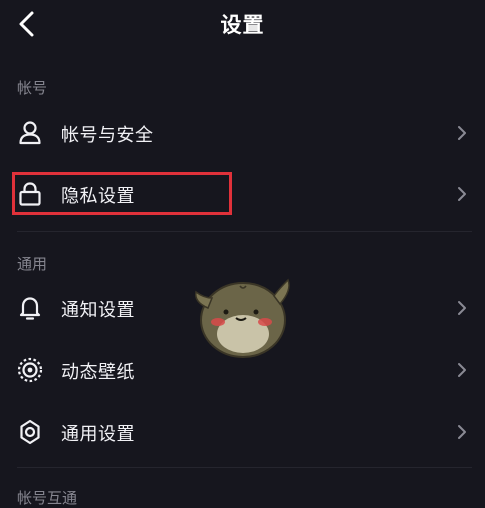 The width and height of the screenshot is (485, 508). What do you see at coordinates (30, 133) in the screenshot?
I see `user-icon` at bounding box center [30, 133].